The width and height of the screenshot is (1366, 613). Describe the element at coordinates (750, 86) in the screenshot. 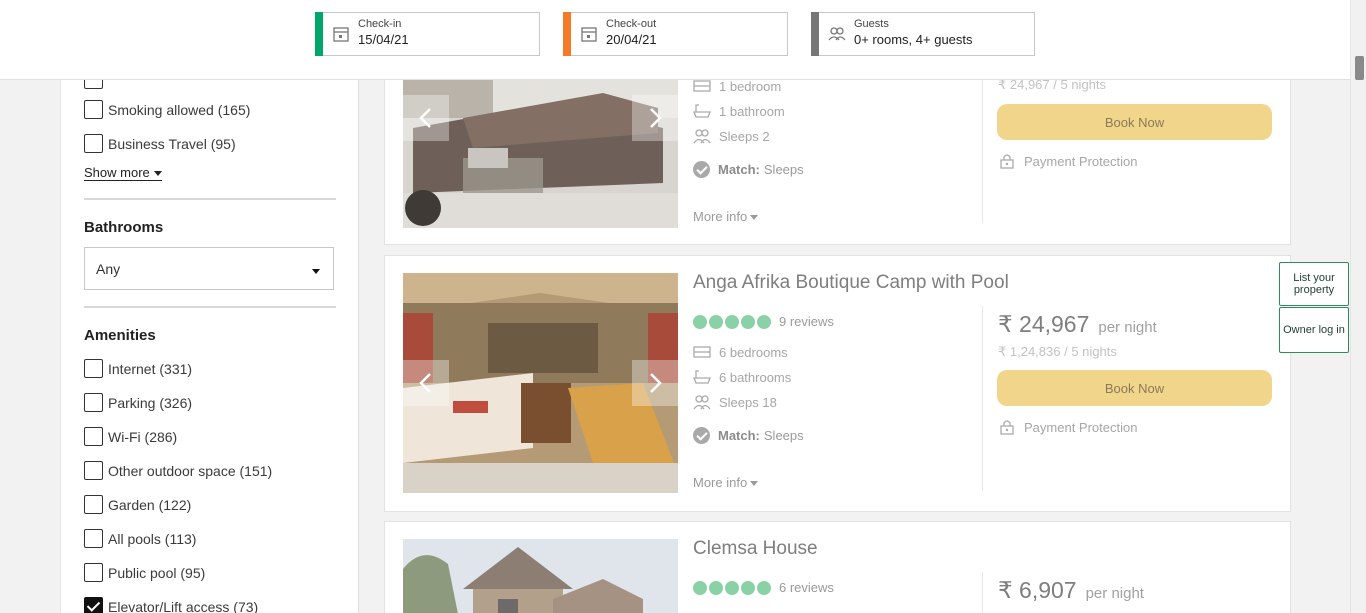

I see `feature-label: 1 bedroom` at that location.